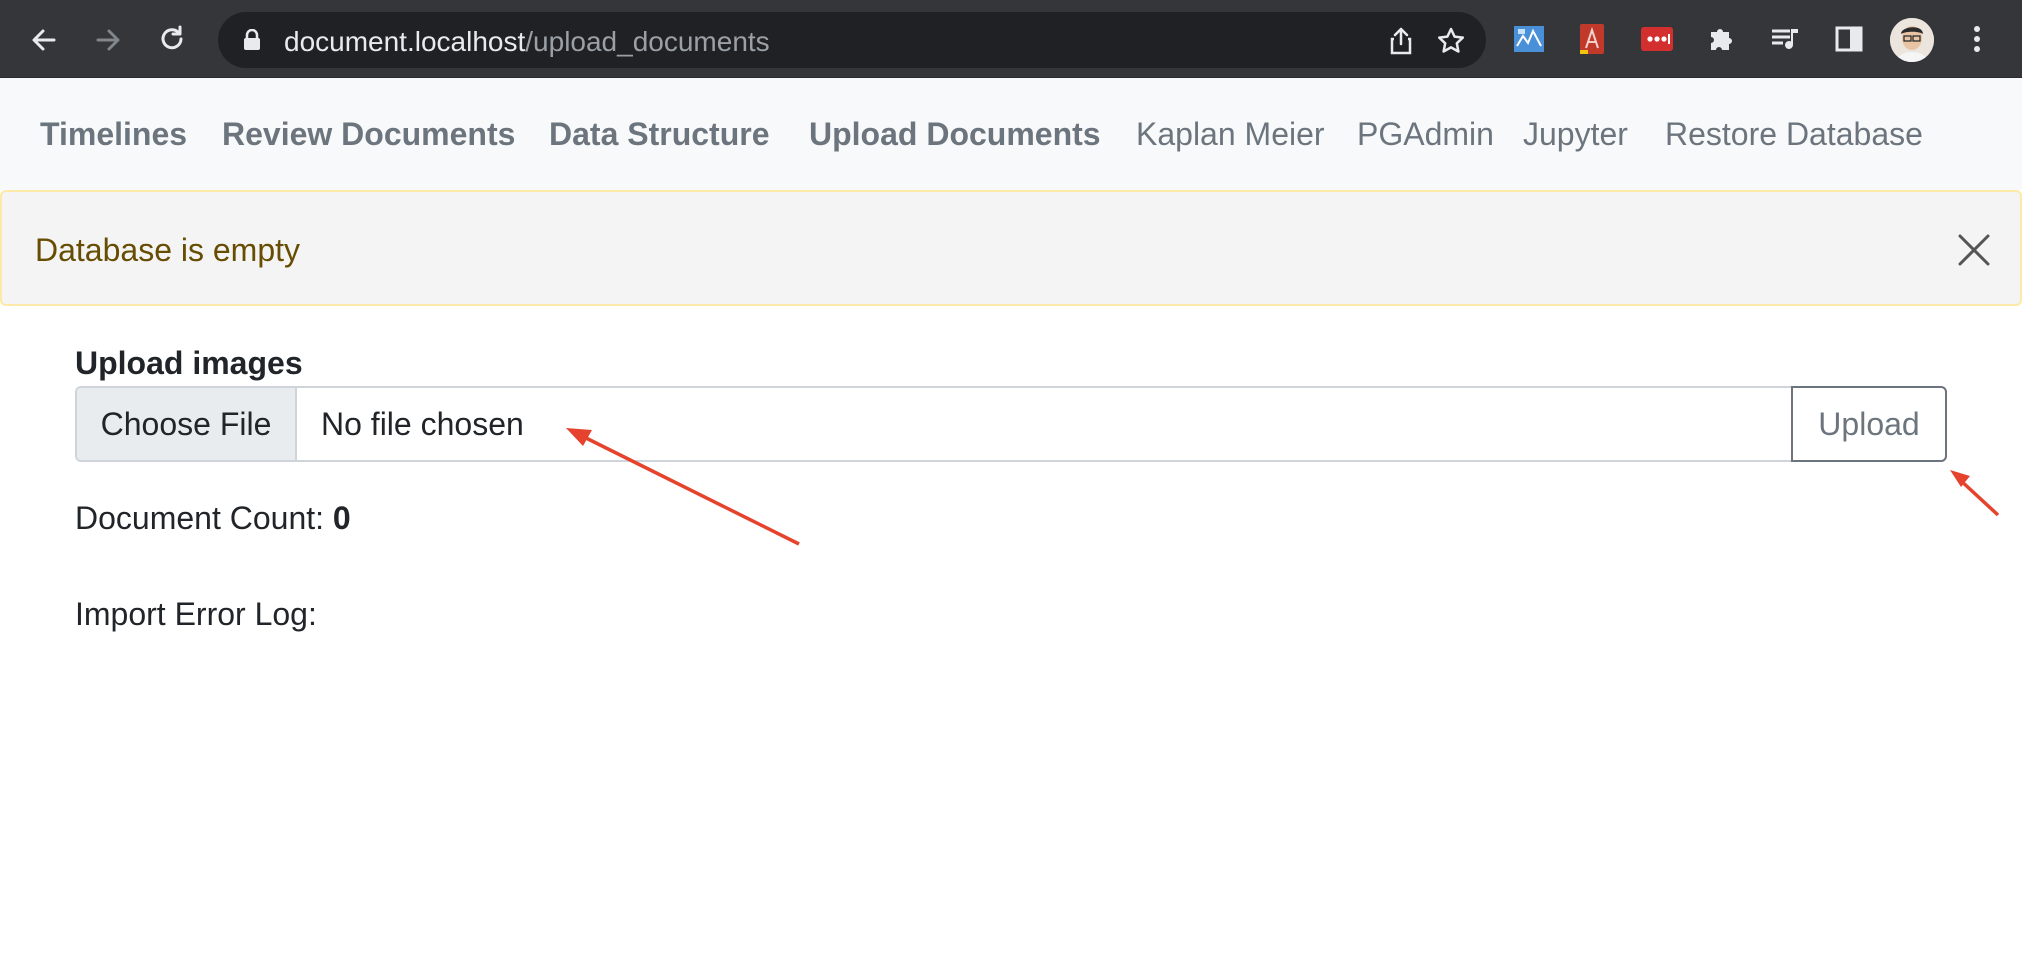 The width and height of the screenshot is (2022, 958). What do you see at coordinates (683, 487) in the screenshot?
I see `annotation-arrow-file-input` at bounding box center [683, 487].